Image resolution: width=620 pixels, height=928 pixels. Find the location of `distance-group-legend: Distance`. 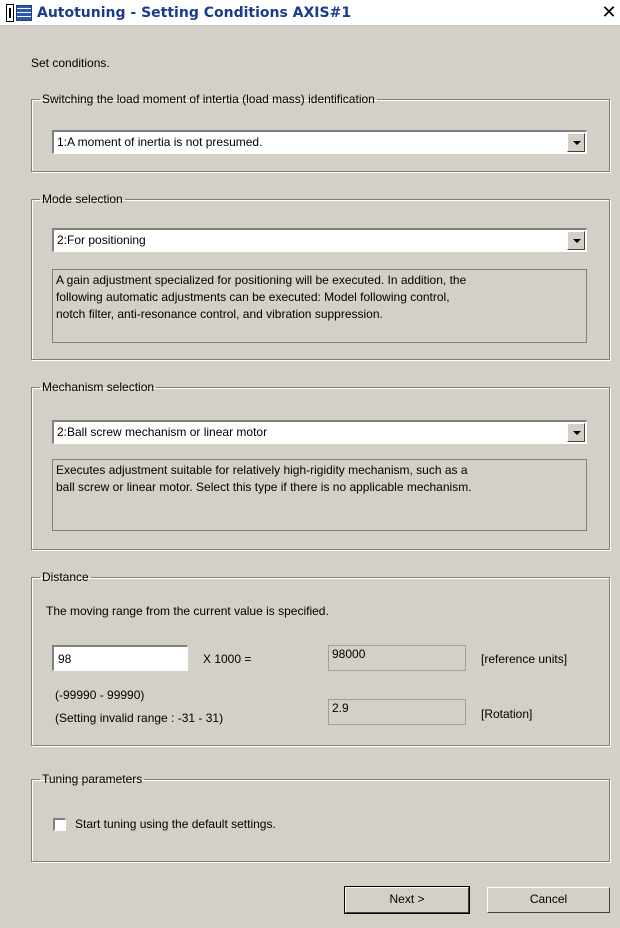

distance-group-legend: Distance is located at coordinates (65, 577).